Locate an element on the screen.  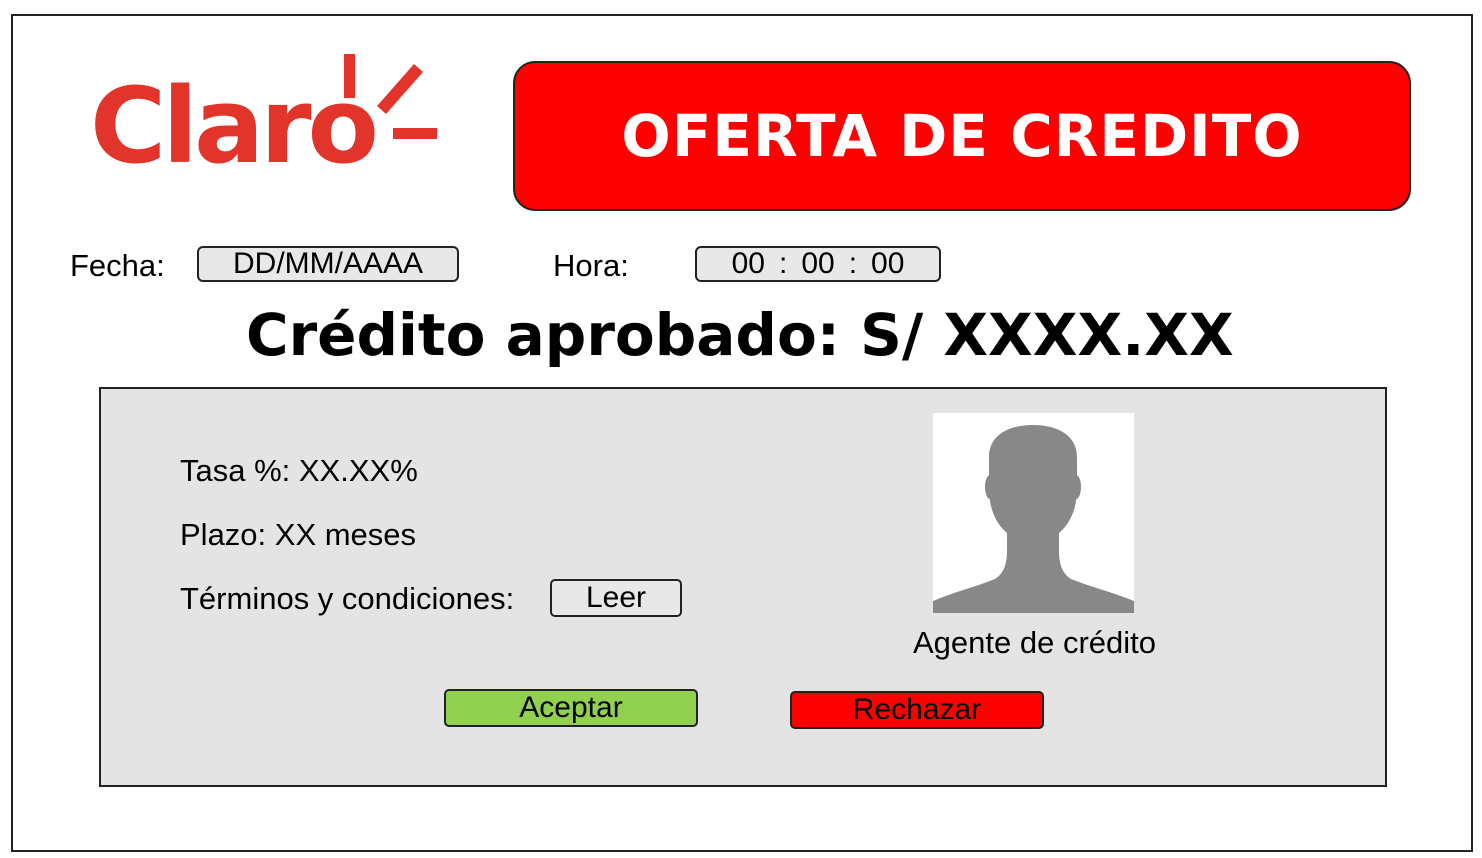
date-field: DD/MM/AAAA is located at coordinates (328, 264).